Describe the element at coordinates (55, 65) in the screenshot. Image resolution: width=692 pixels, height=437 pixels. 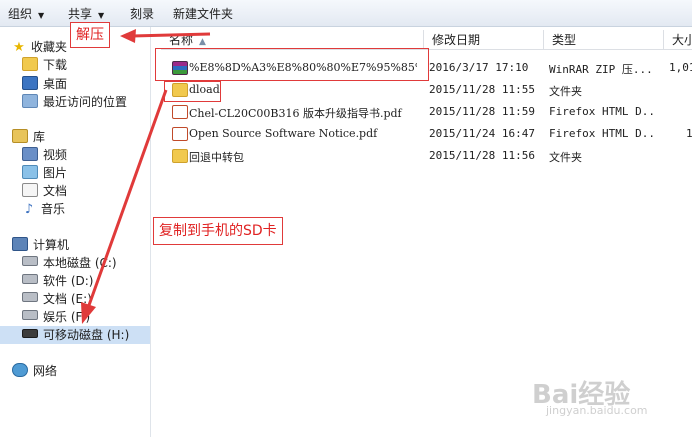
I see `nav-downloads-label: 下载` at that location.